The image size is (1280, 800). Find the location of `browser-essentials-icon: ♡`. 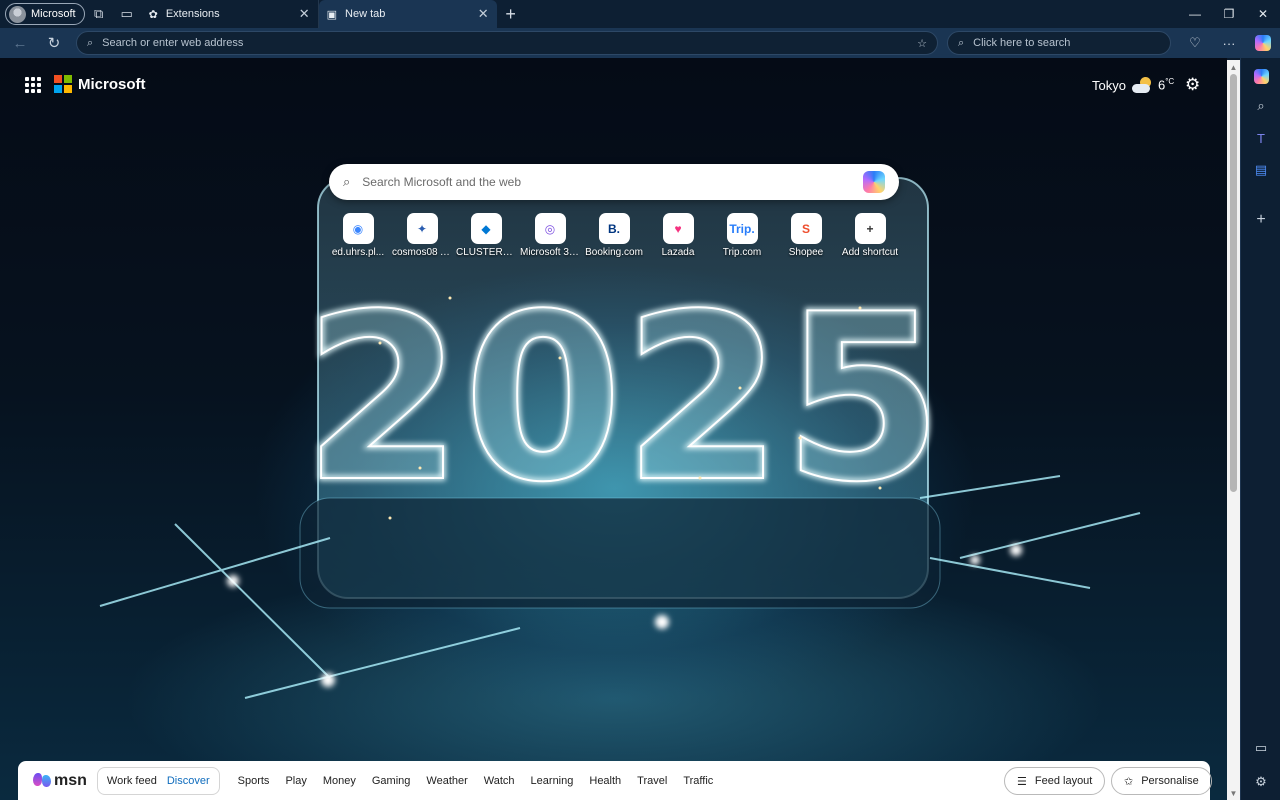

browser-essentials-icon: ♡ is located at coordinates (1195, 43).